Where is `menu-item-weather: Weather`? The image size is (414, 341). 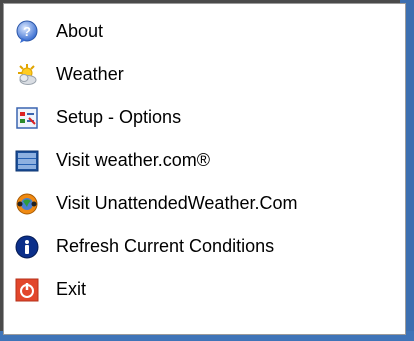 menu-item-weather: Weather is located at coordinates (204, 74).